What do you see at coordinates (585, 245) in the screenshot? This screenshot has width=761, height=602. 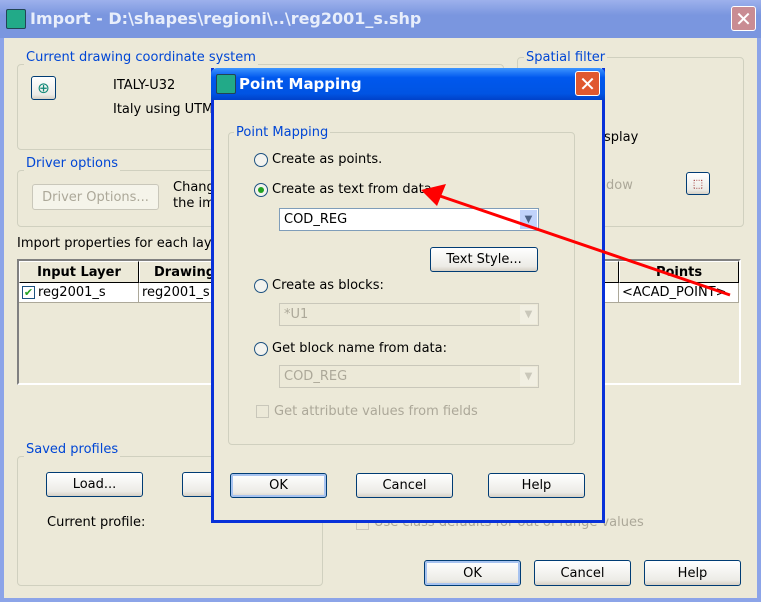 I see `arrow-shaft` at bounding box center [585, 245].